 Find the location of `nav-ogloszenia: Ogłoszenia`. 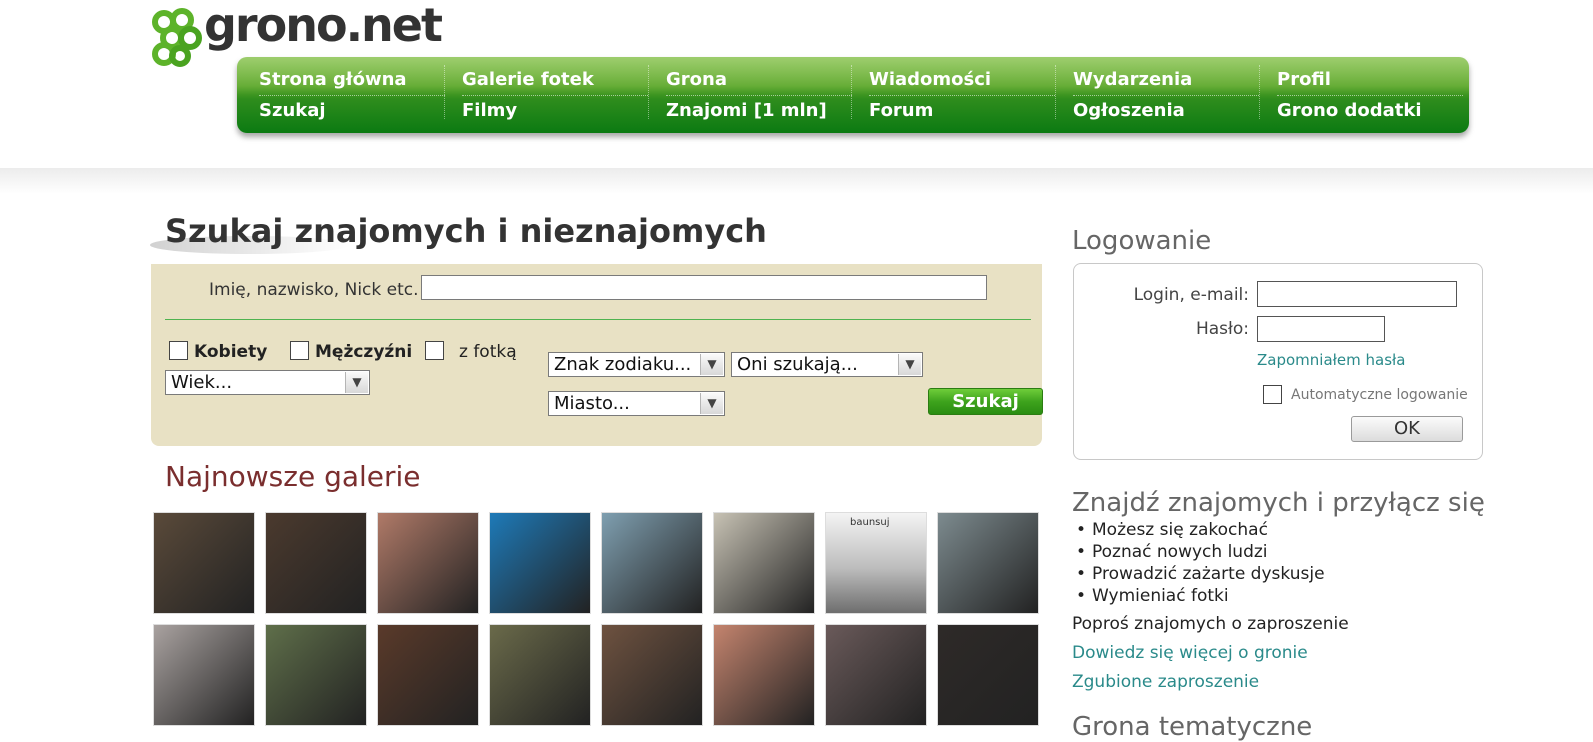

nav-ogloszenia: Ogłoszenia is located at coordinates (1166, 111).